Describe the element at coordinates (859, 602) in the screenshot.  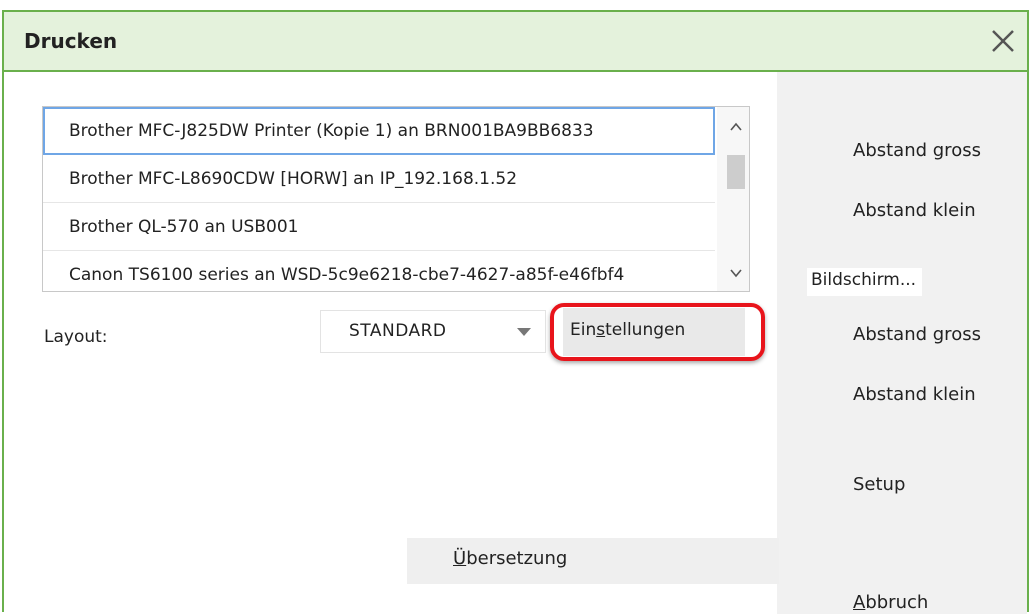
I see `cancel-mnemonic: A` at that location.